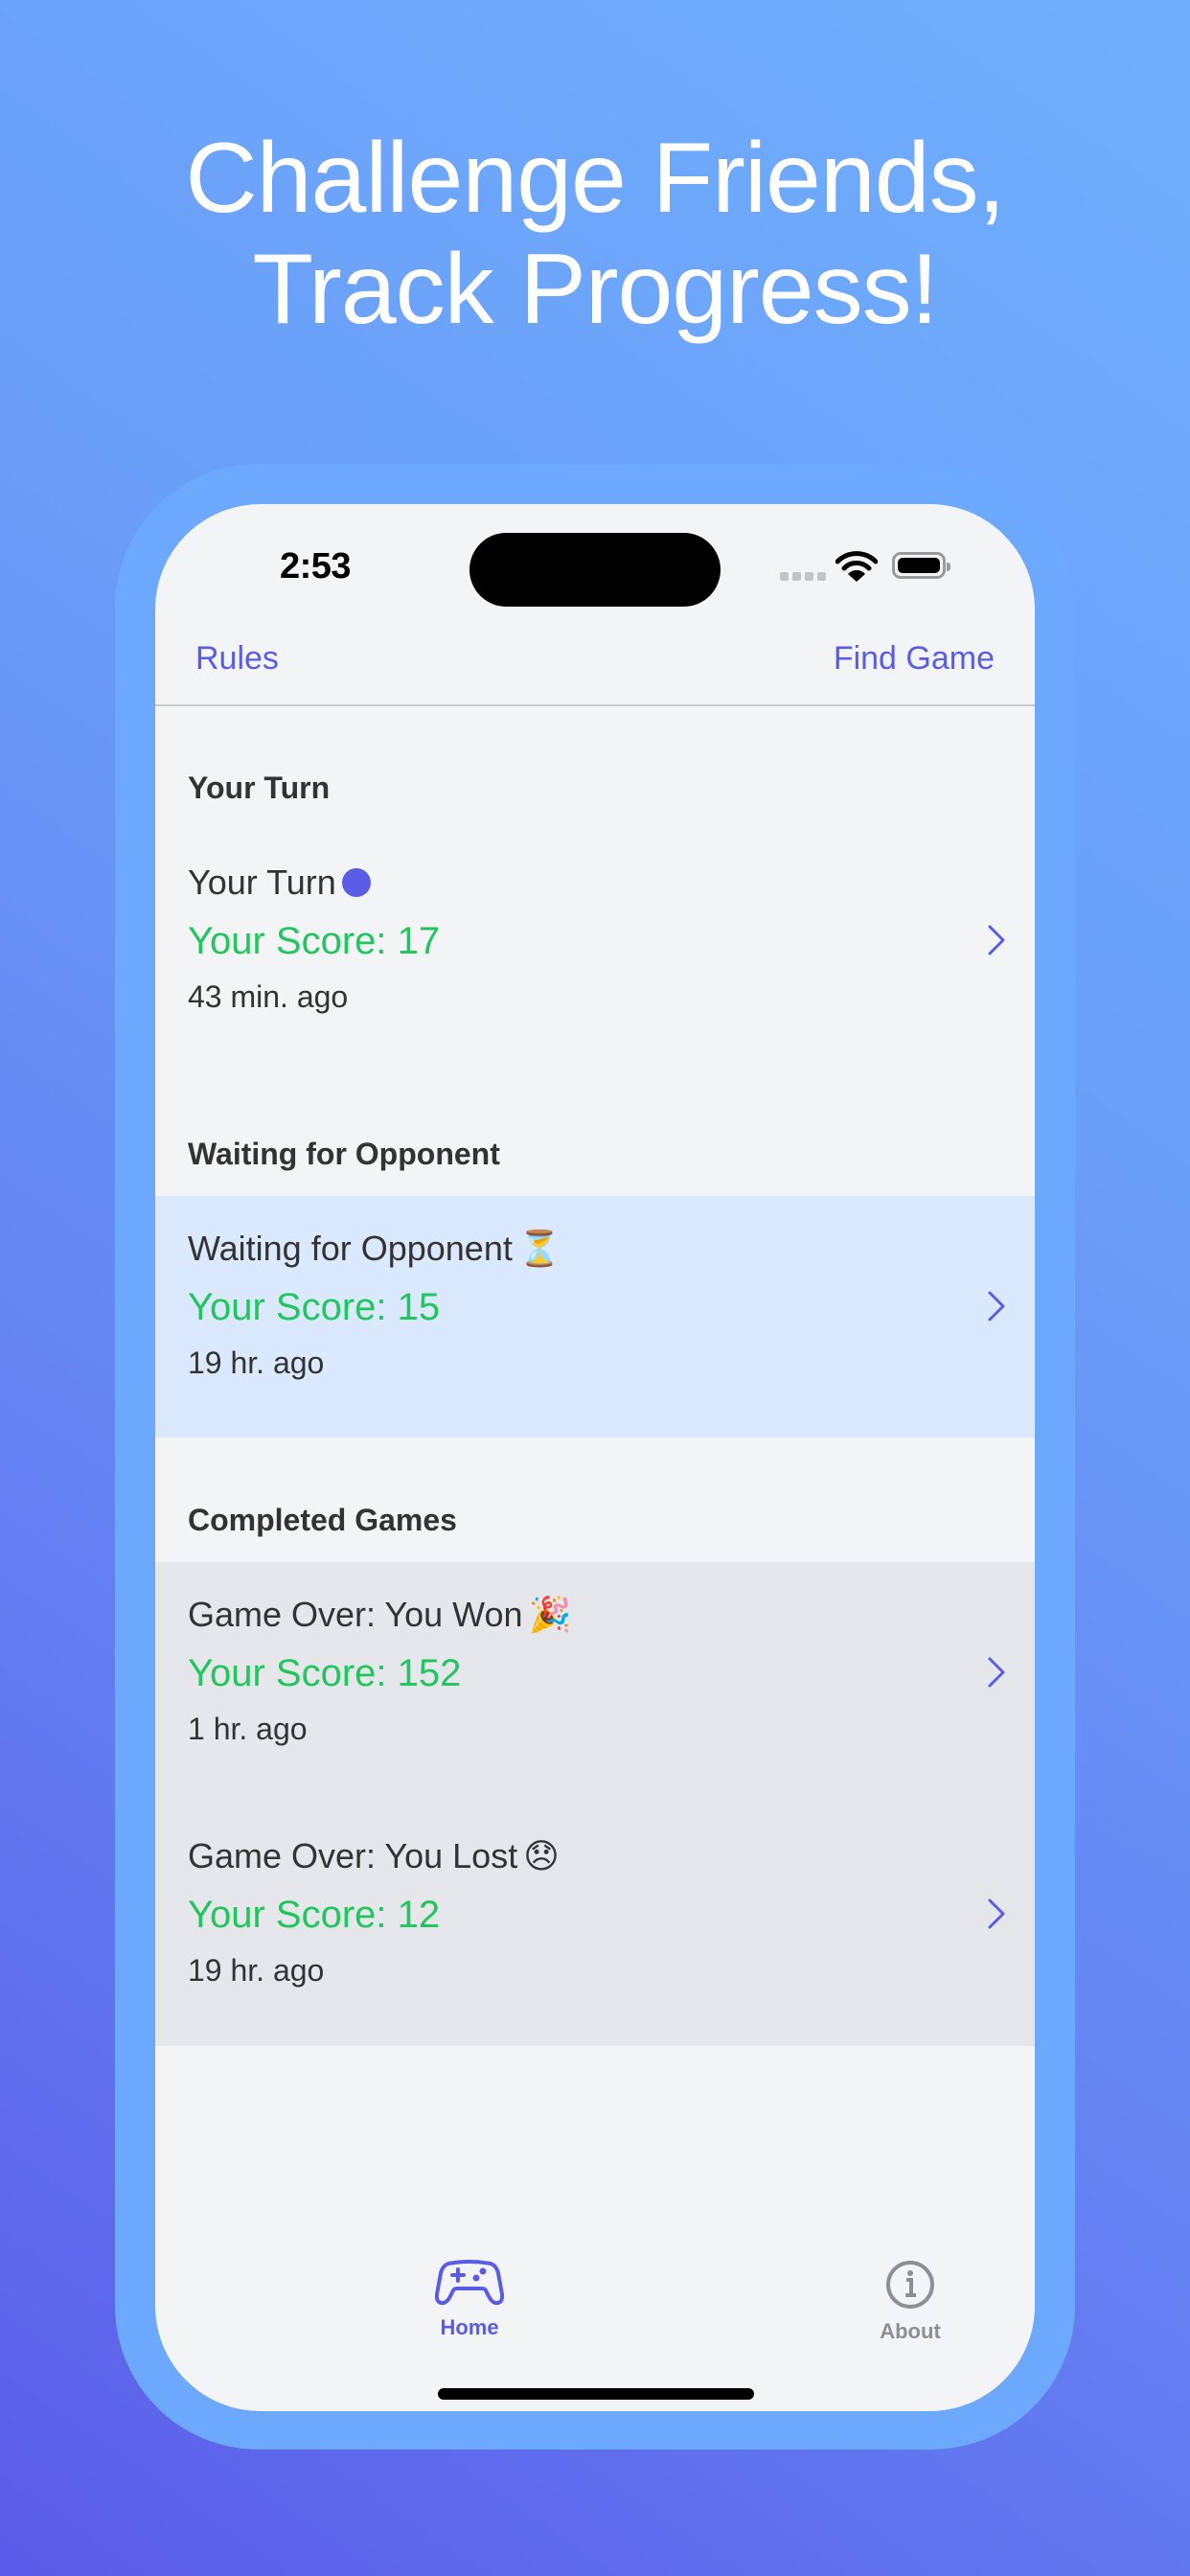 This screenshot has height=2576, width=1190. I want to click on headline-line-2: Track Progress!, so click(595, 289).